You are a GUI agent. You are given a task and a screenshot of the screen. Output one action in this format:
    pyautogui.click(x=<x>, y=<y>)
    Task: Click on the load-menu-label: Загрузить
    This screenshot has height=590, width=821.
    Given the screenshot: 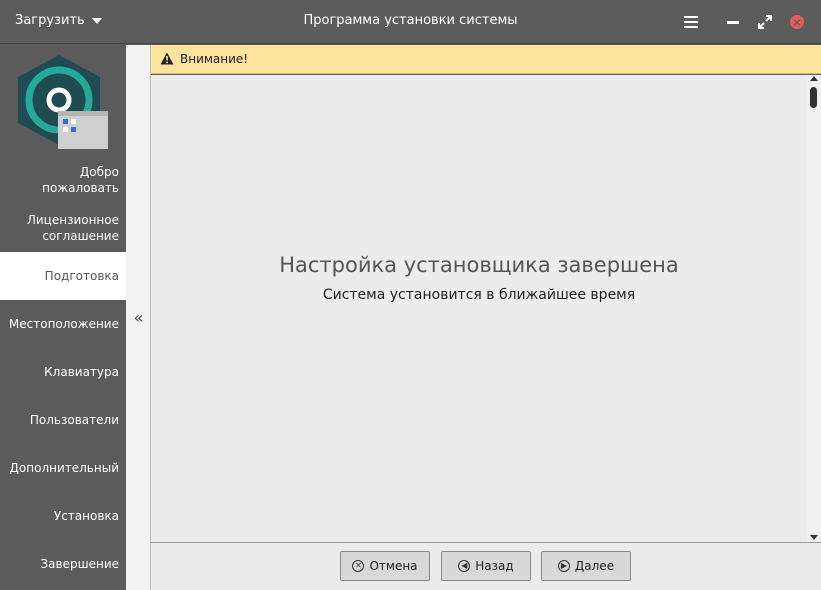 What is the action you would take?
    pyautogui.click(x=50, y=20)
    